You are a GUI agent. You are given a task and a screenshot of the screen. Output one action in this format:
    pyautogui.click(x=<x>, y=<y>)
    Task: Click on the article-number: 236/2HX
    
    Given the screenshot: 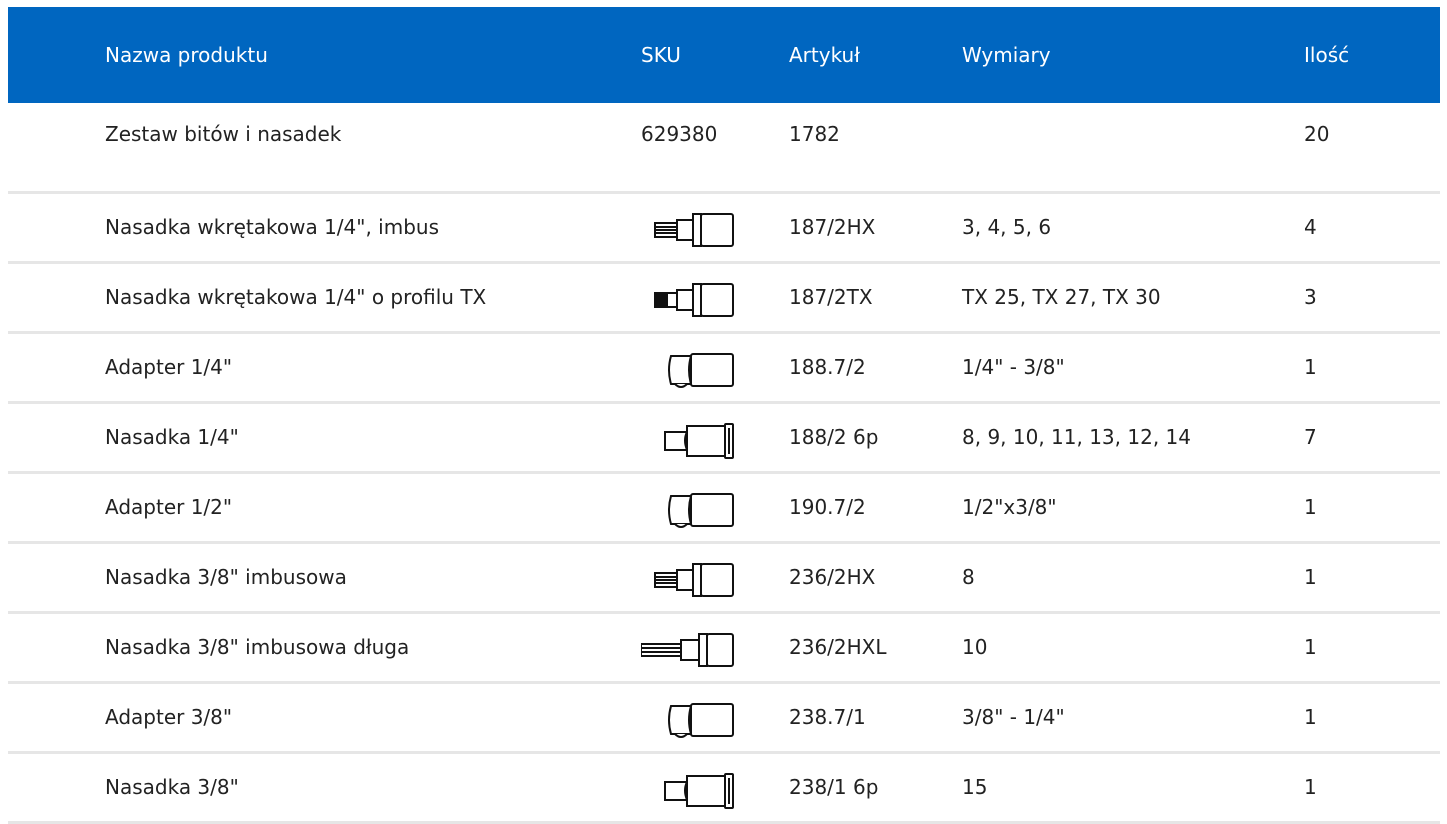 What is the action you would take?
    pyautogui.click(x=832, y=577)
    